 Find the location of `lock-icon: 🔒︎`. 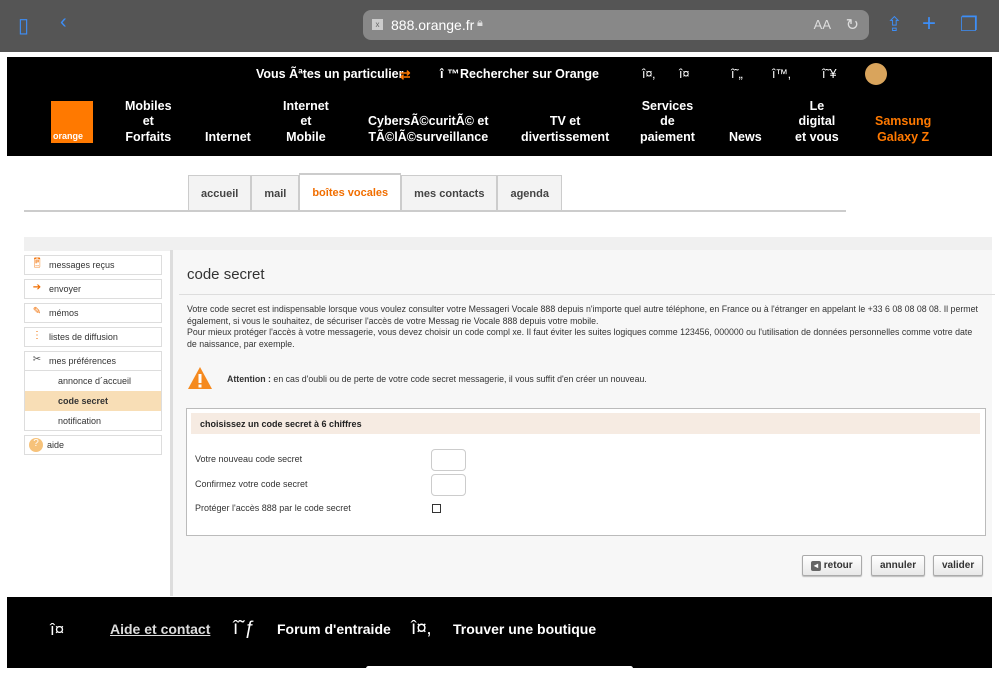

lock-icon: 🔒︎ is located at coordinates (480, 23).